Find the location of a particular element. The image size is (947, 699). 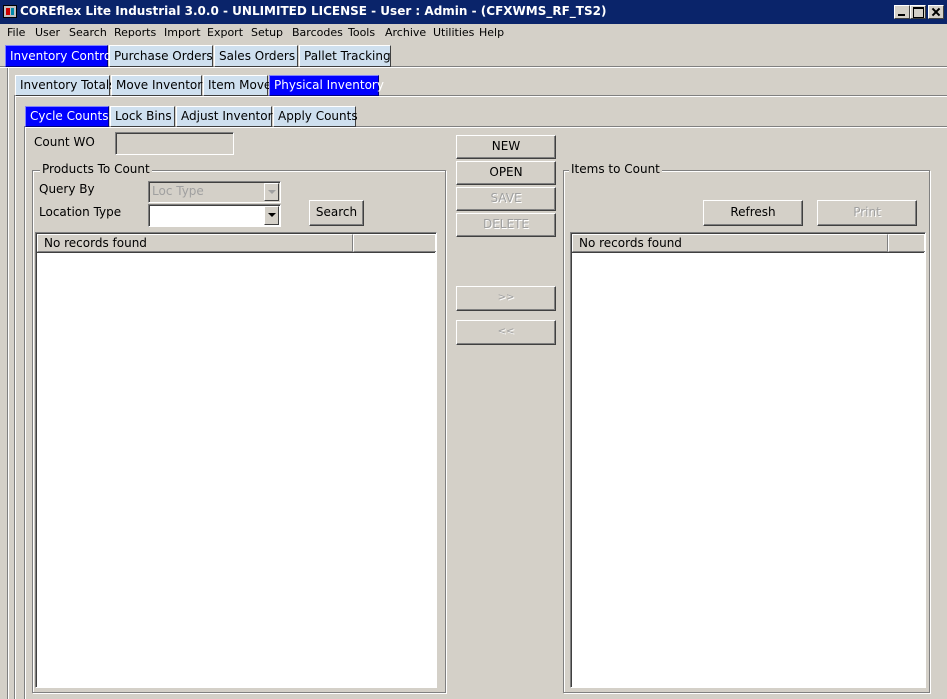

menu-archive: Archive is located at coordinates (405, 32).